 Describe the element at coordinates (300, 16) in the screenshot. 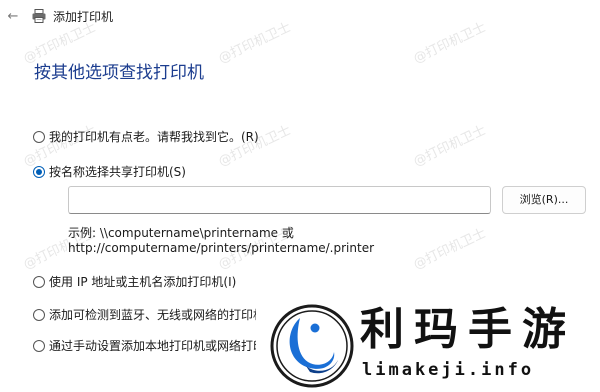

I see `title-bar: ← 添加打印机` at that location.